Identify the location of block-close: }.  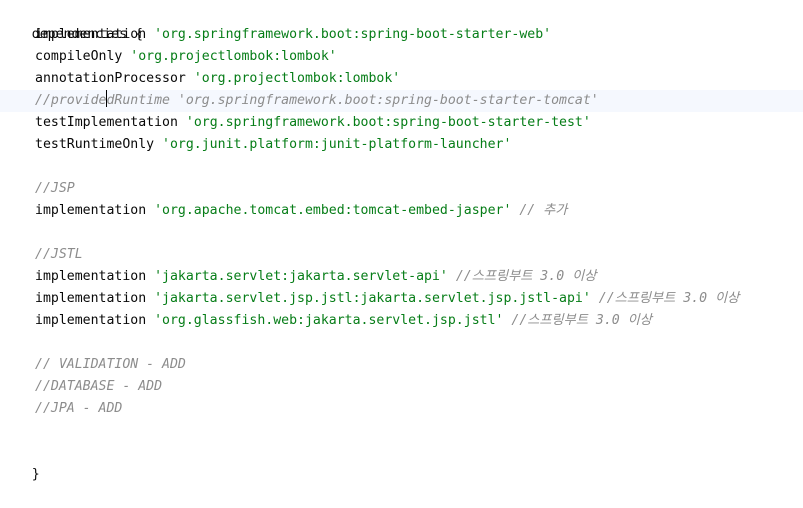
(35, 474).